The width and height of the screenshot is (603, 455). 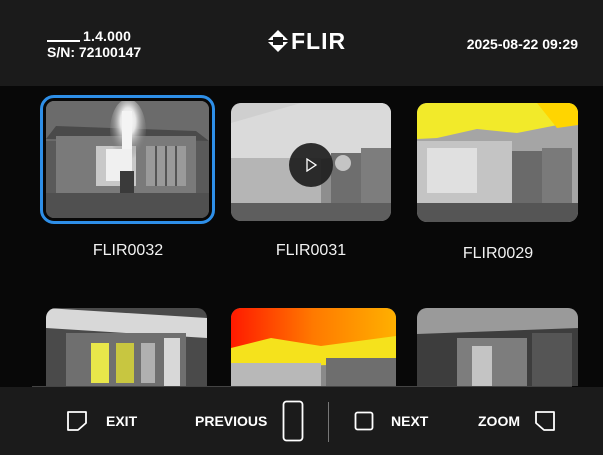 I want to click on device-info: 1.4.000 S/N: 72100147, so click(x=94, y=44).